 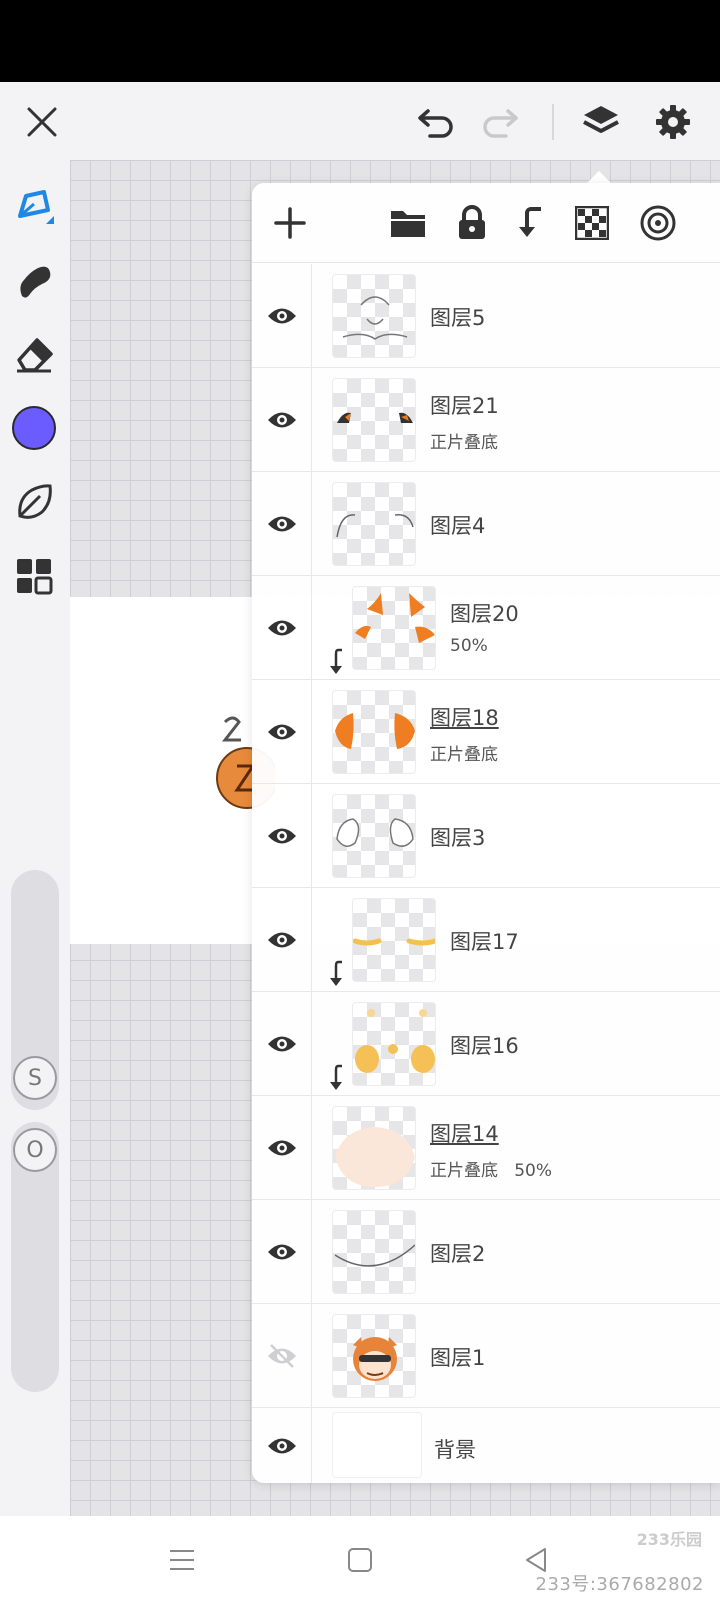 What do you see at coordinates (464, 1134) in the screenshot?
I see `layer-name: 图层14` at bounding box center [464, 1134].